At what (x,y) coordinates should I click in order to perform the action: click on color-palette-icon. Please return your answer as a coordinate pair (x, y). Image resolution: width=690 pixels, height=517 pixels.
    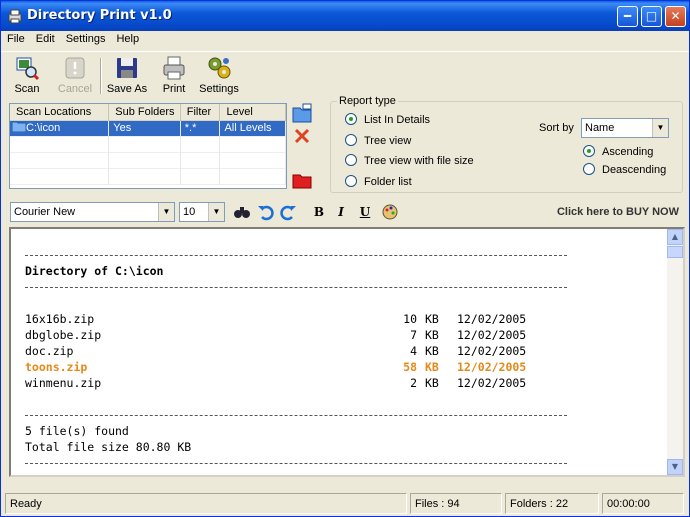
    Looking at the image, I should click on (390, 212).